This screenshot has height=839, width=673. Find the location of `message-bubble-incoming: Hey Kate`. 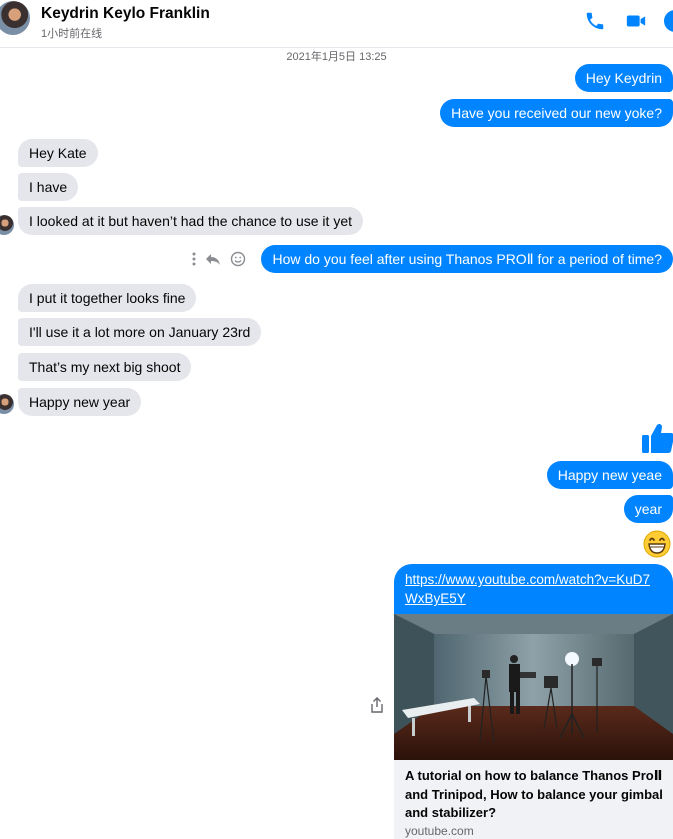

message-bubble-incoming: Hey Kate is located at coordinates (58, 153).